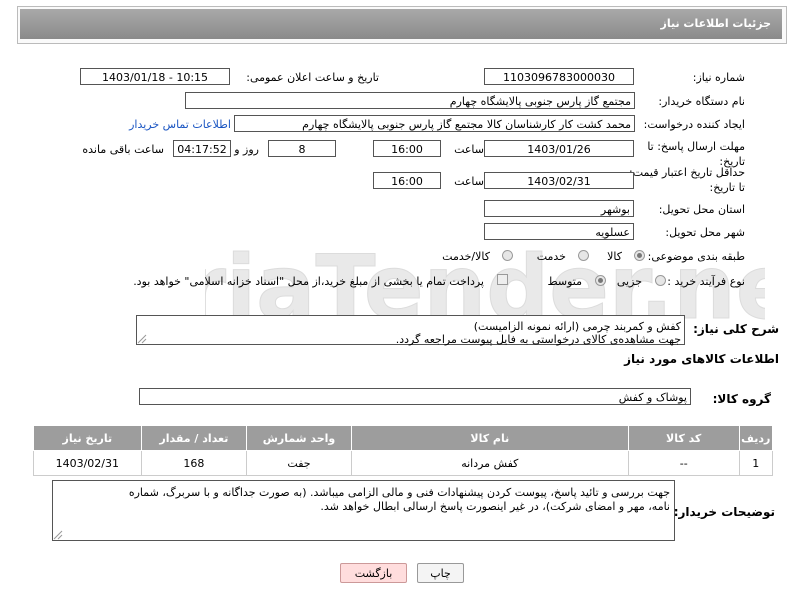  I want to click on province-field: بوشهر, so click(559, 208).